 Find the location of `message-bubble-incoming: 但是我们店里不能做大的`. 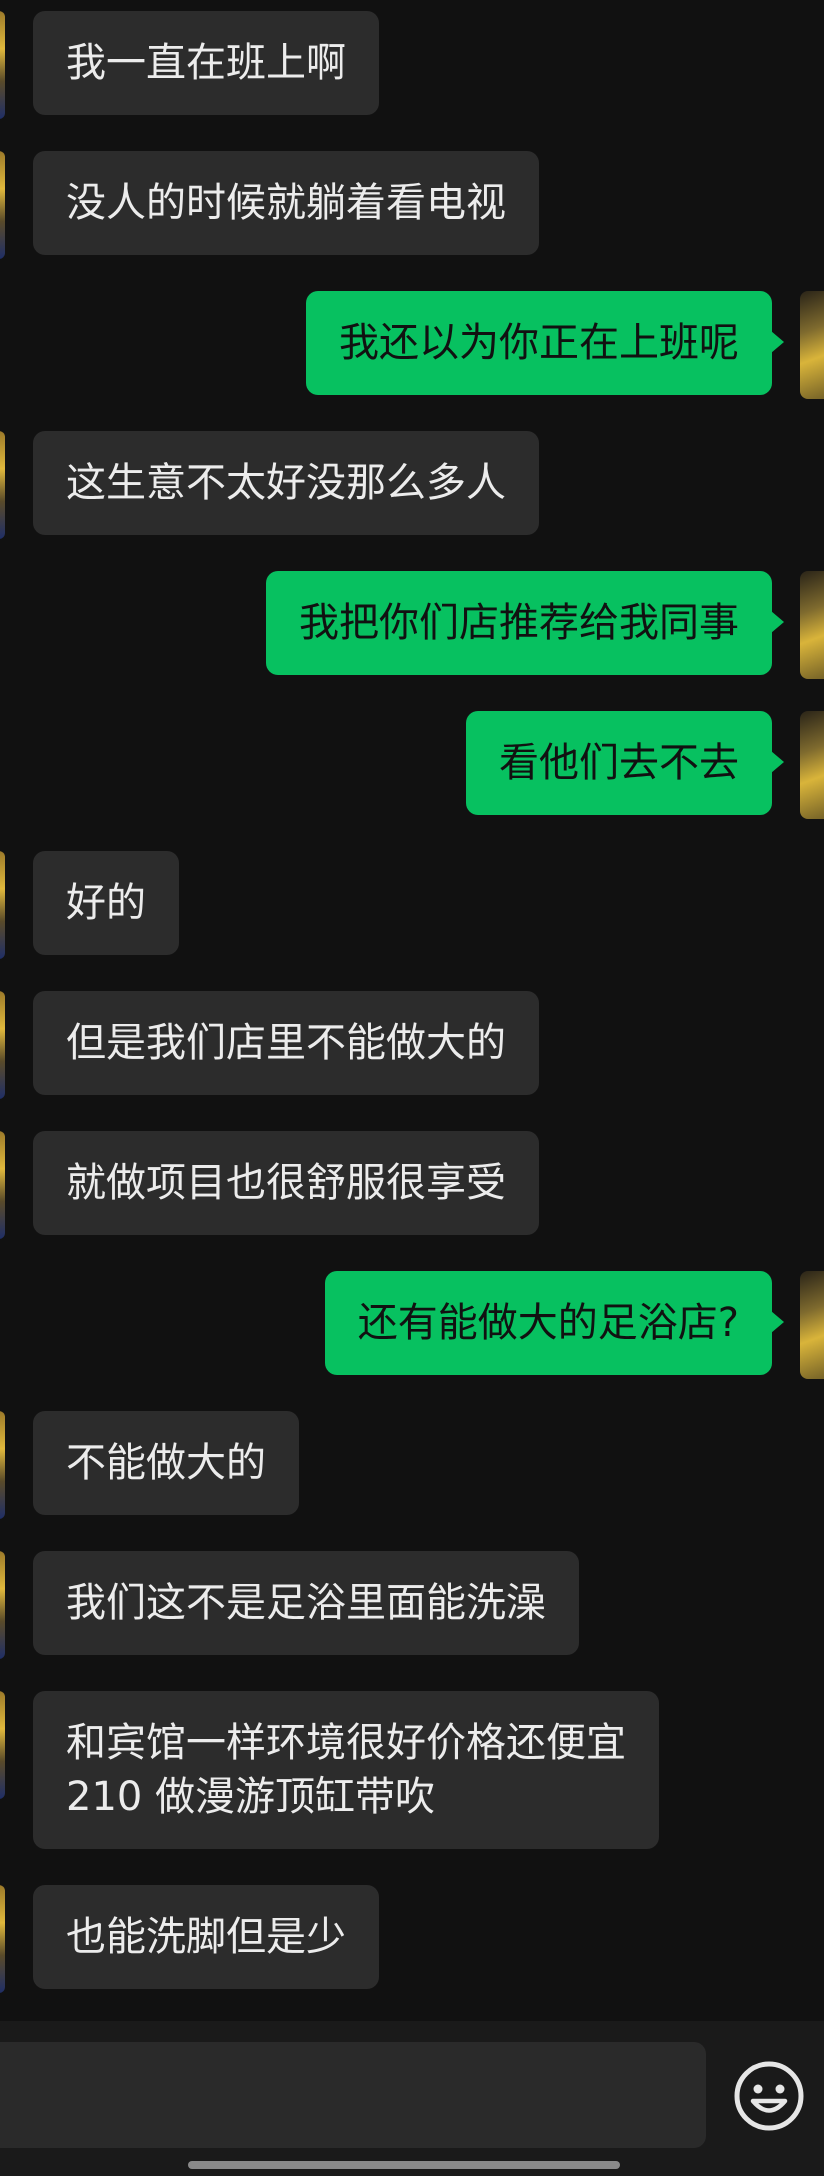

message-bubble-incoming: 但是我们店里不能做大的 is located at coordinates (286, 1043).